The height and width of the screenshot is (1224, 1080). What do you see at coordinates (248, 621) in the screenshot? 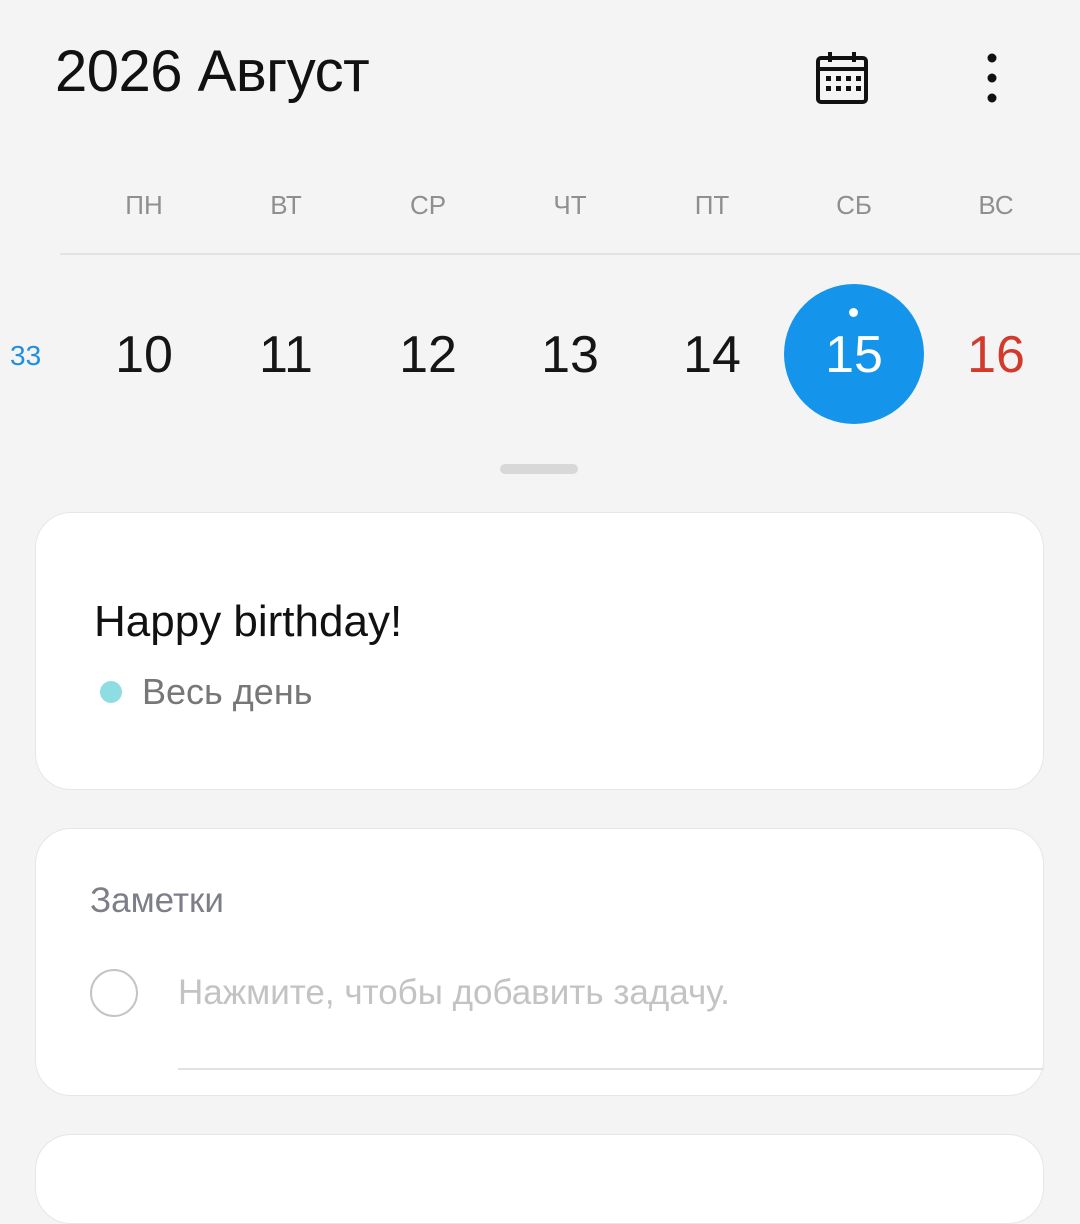
I see `event-title: Happy birthday!` at bounding box center [248, 621].